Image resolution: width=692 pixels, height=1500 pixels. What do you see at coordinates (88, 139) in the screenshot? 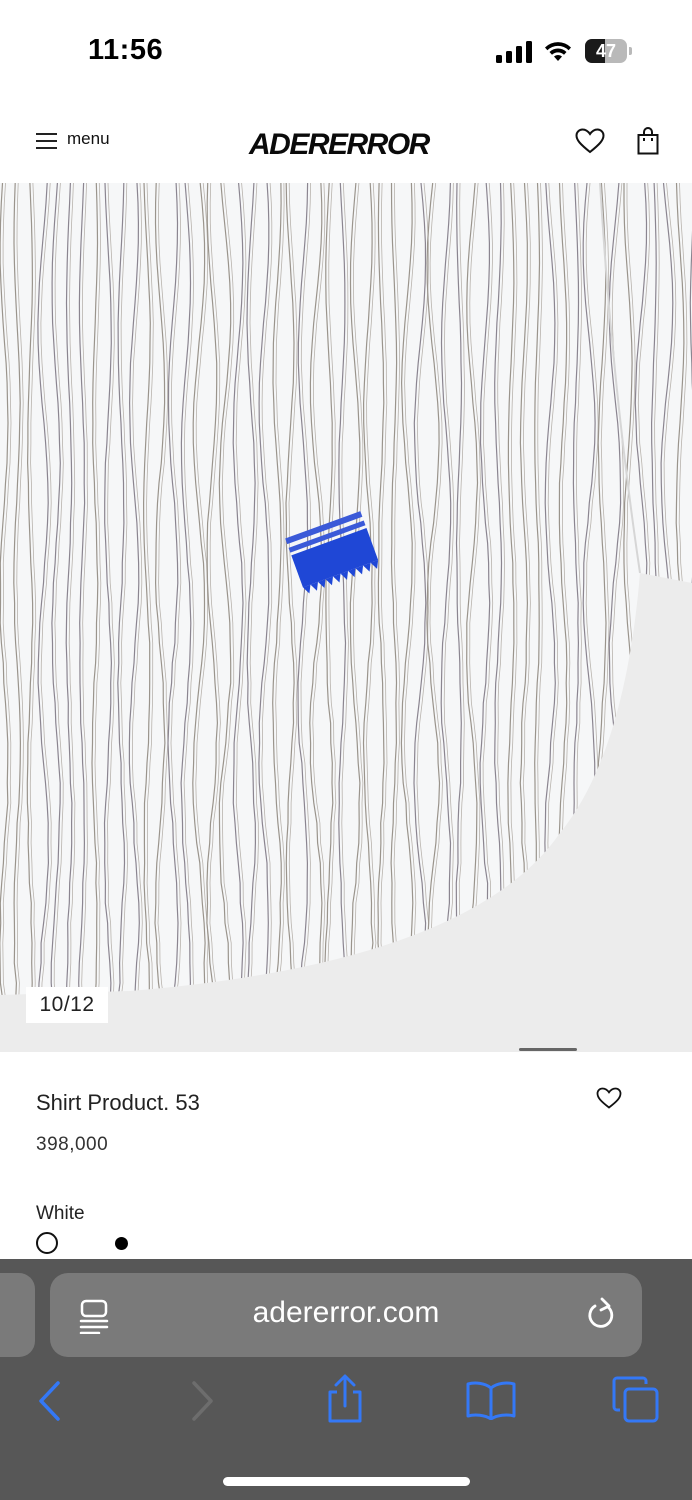
I see `menu-button-label: menu` at bounding box center [88, 139].